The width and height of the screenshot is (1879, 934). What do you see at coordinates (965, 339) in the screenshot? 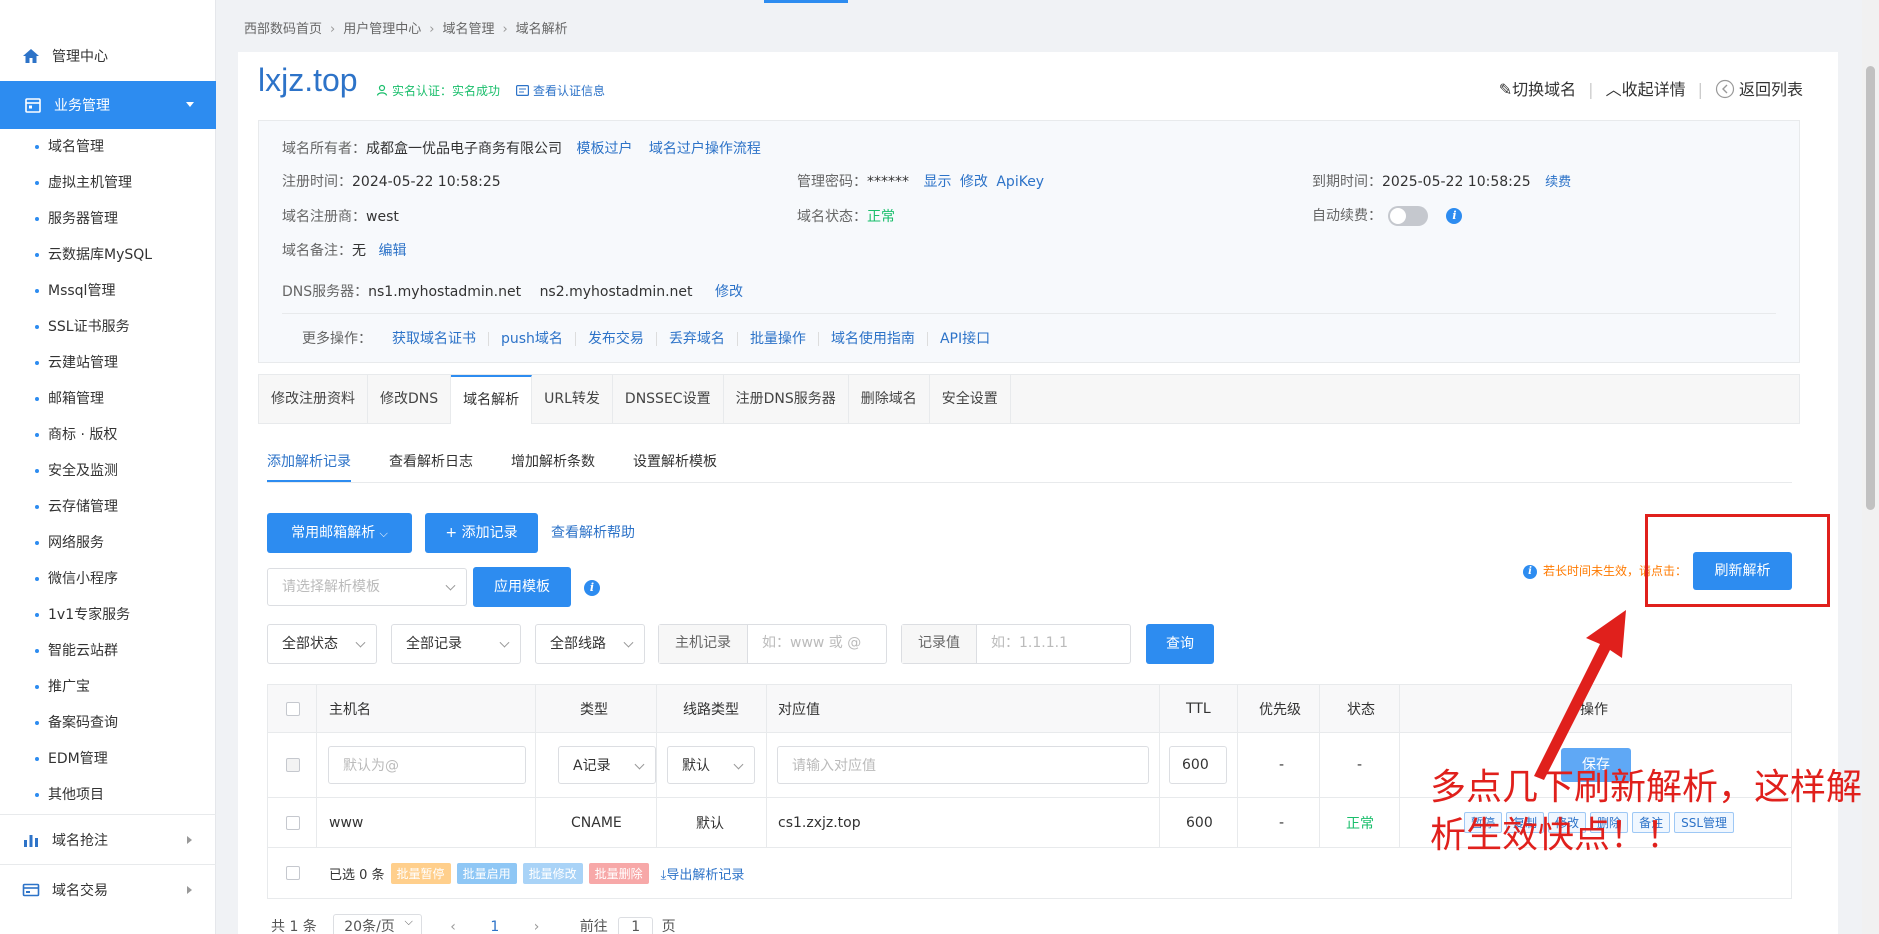
I see `api-link: API接口` at bounding box center [965, 339].